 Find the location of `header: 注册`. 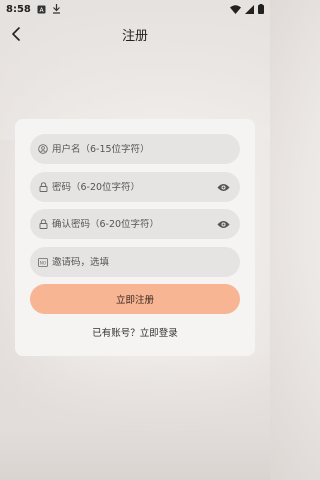

header: 注册 is located at coordinates (135, 34).